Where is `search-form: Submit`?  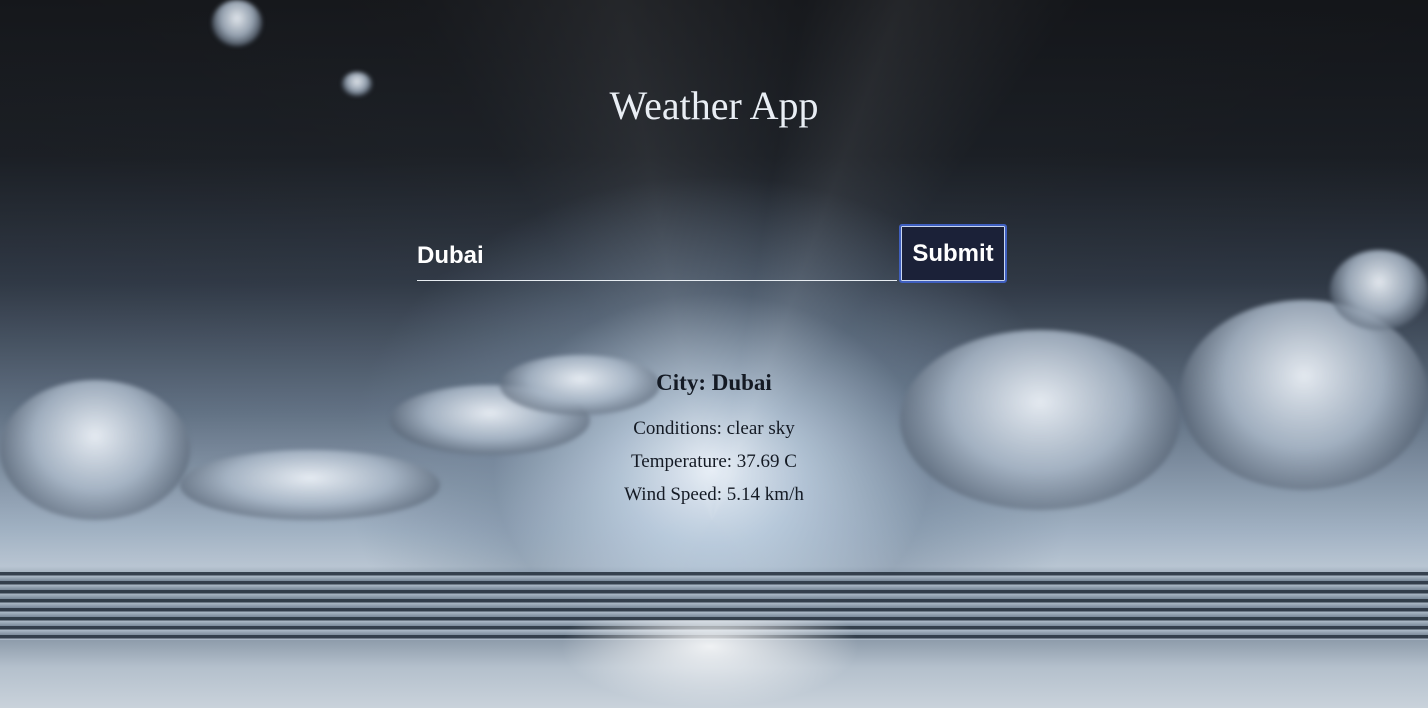
search-form: Submit is located at coordinates (712, 254).